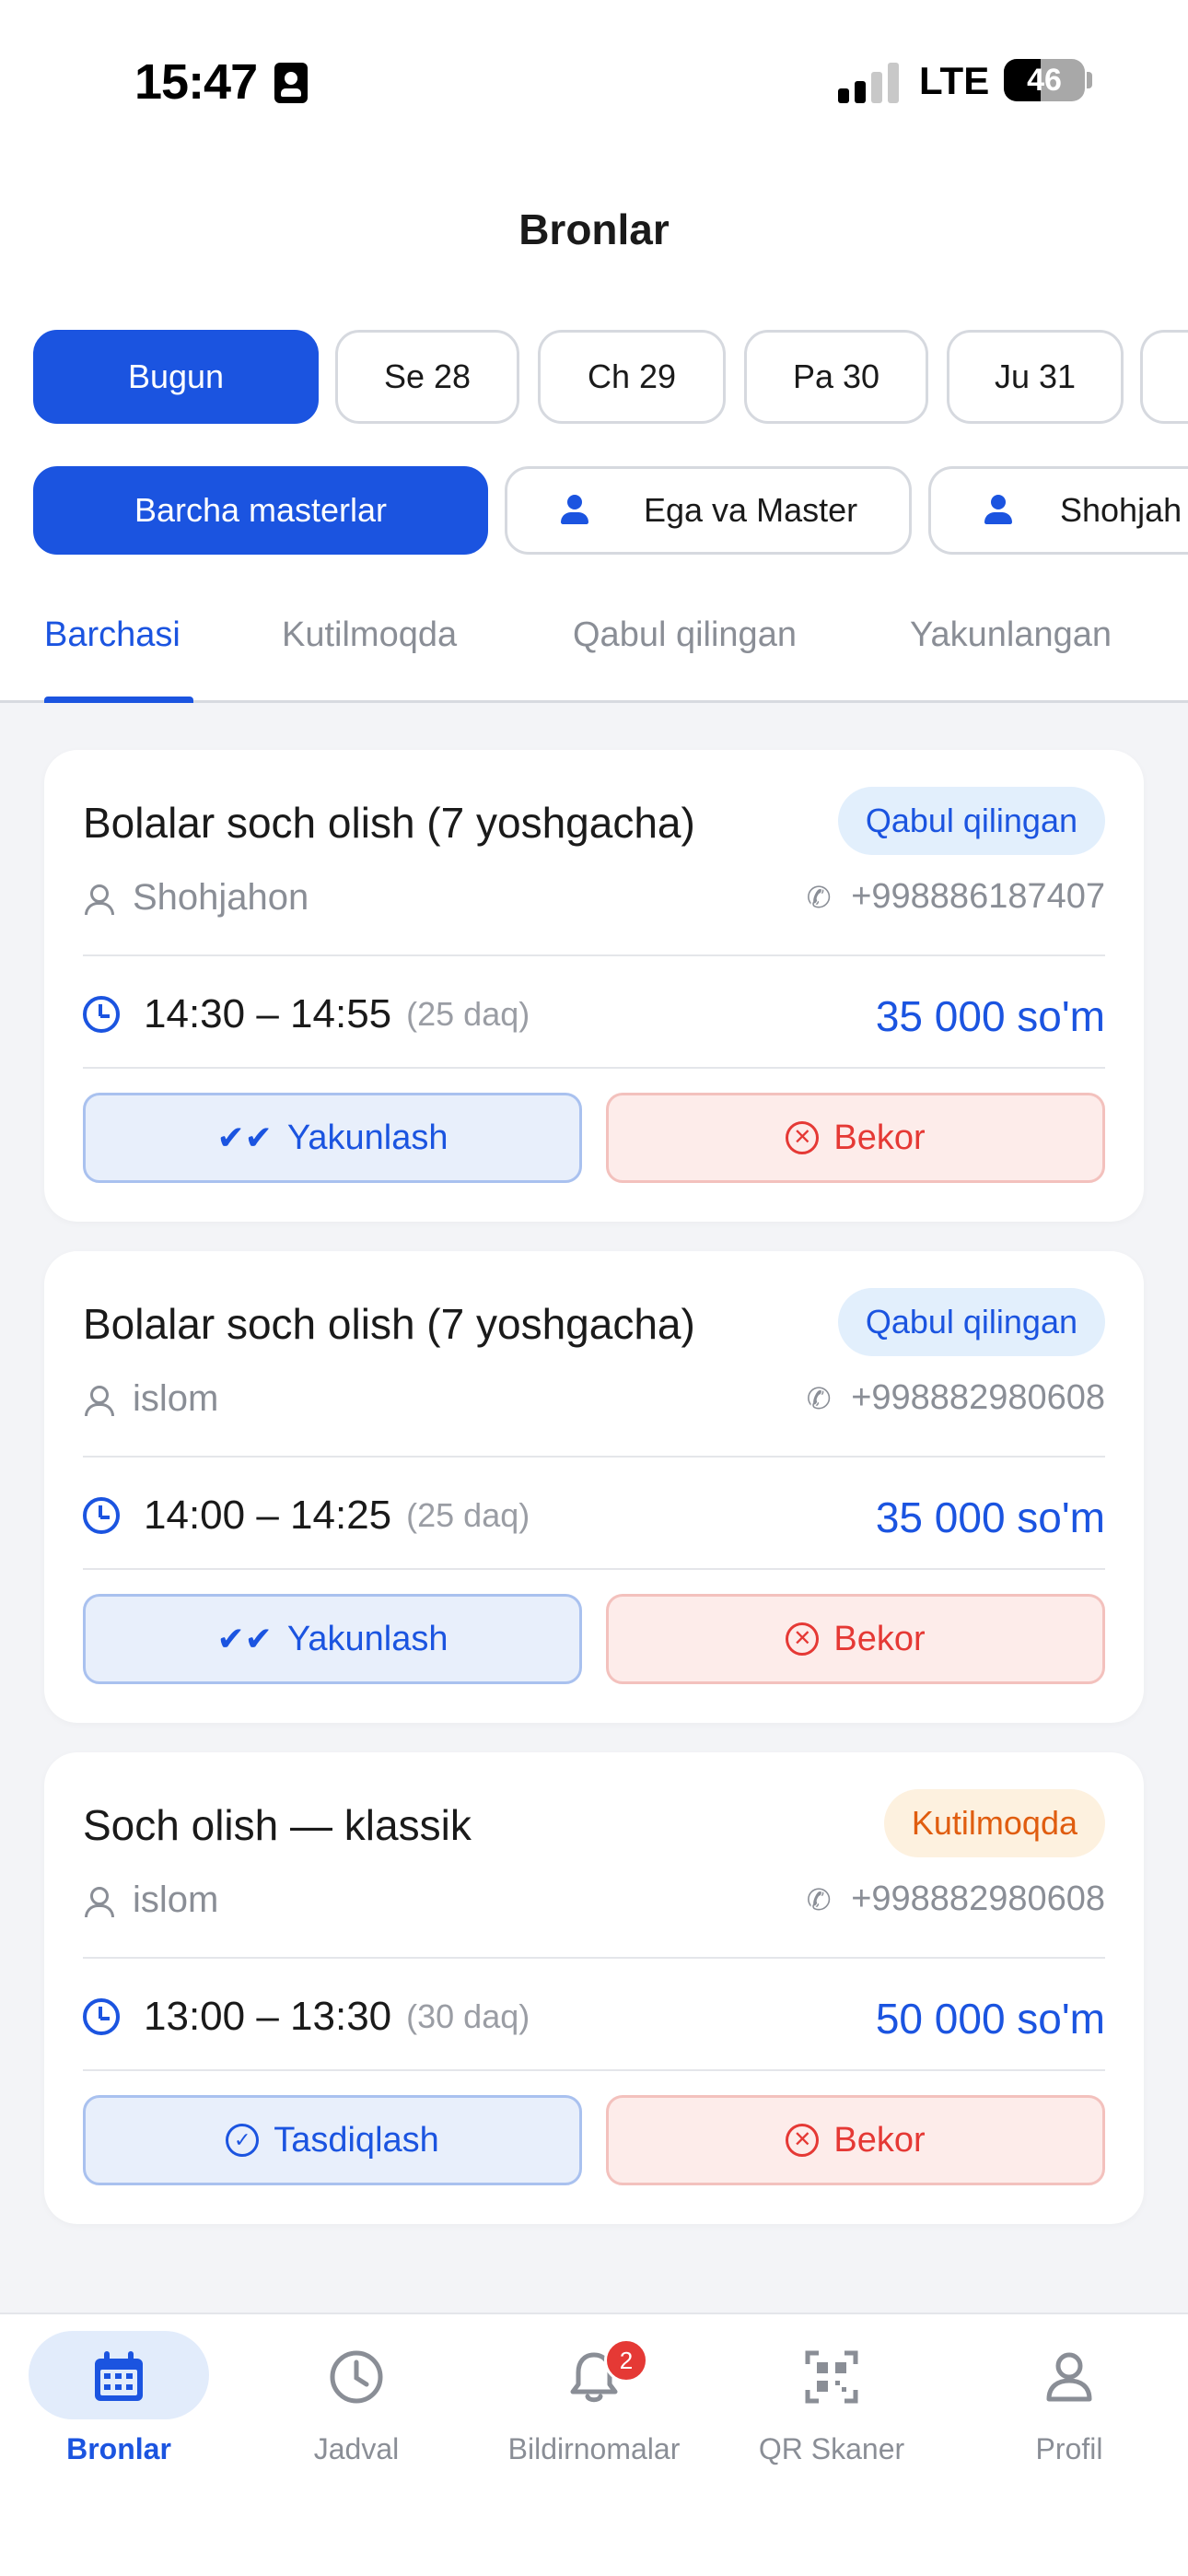 The image size is (1188, 2576). I want to click on master-chip-label: Barcha masterlar, so click(261, 510).